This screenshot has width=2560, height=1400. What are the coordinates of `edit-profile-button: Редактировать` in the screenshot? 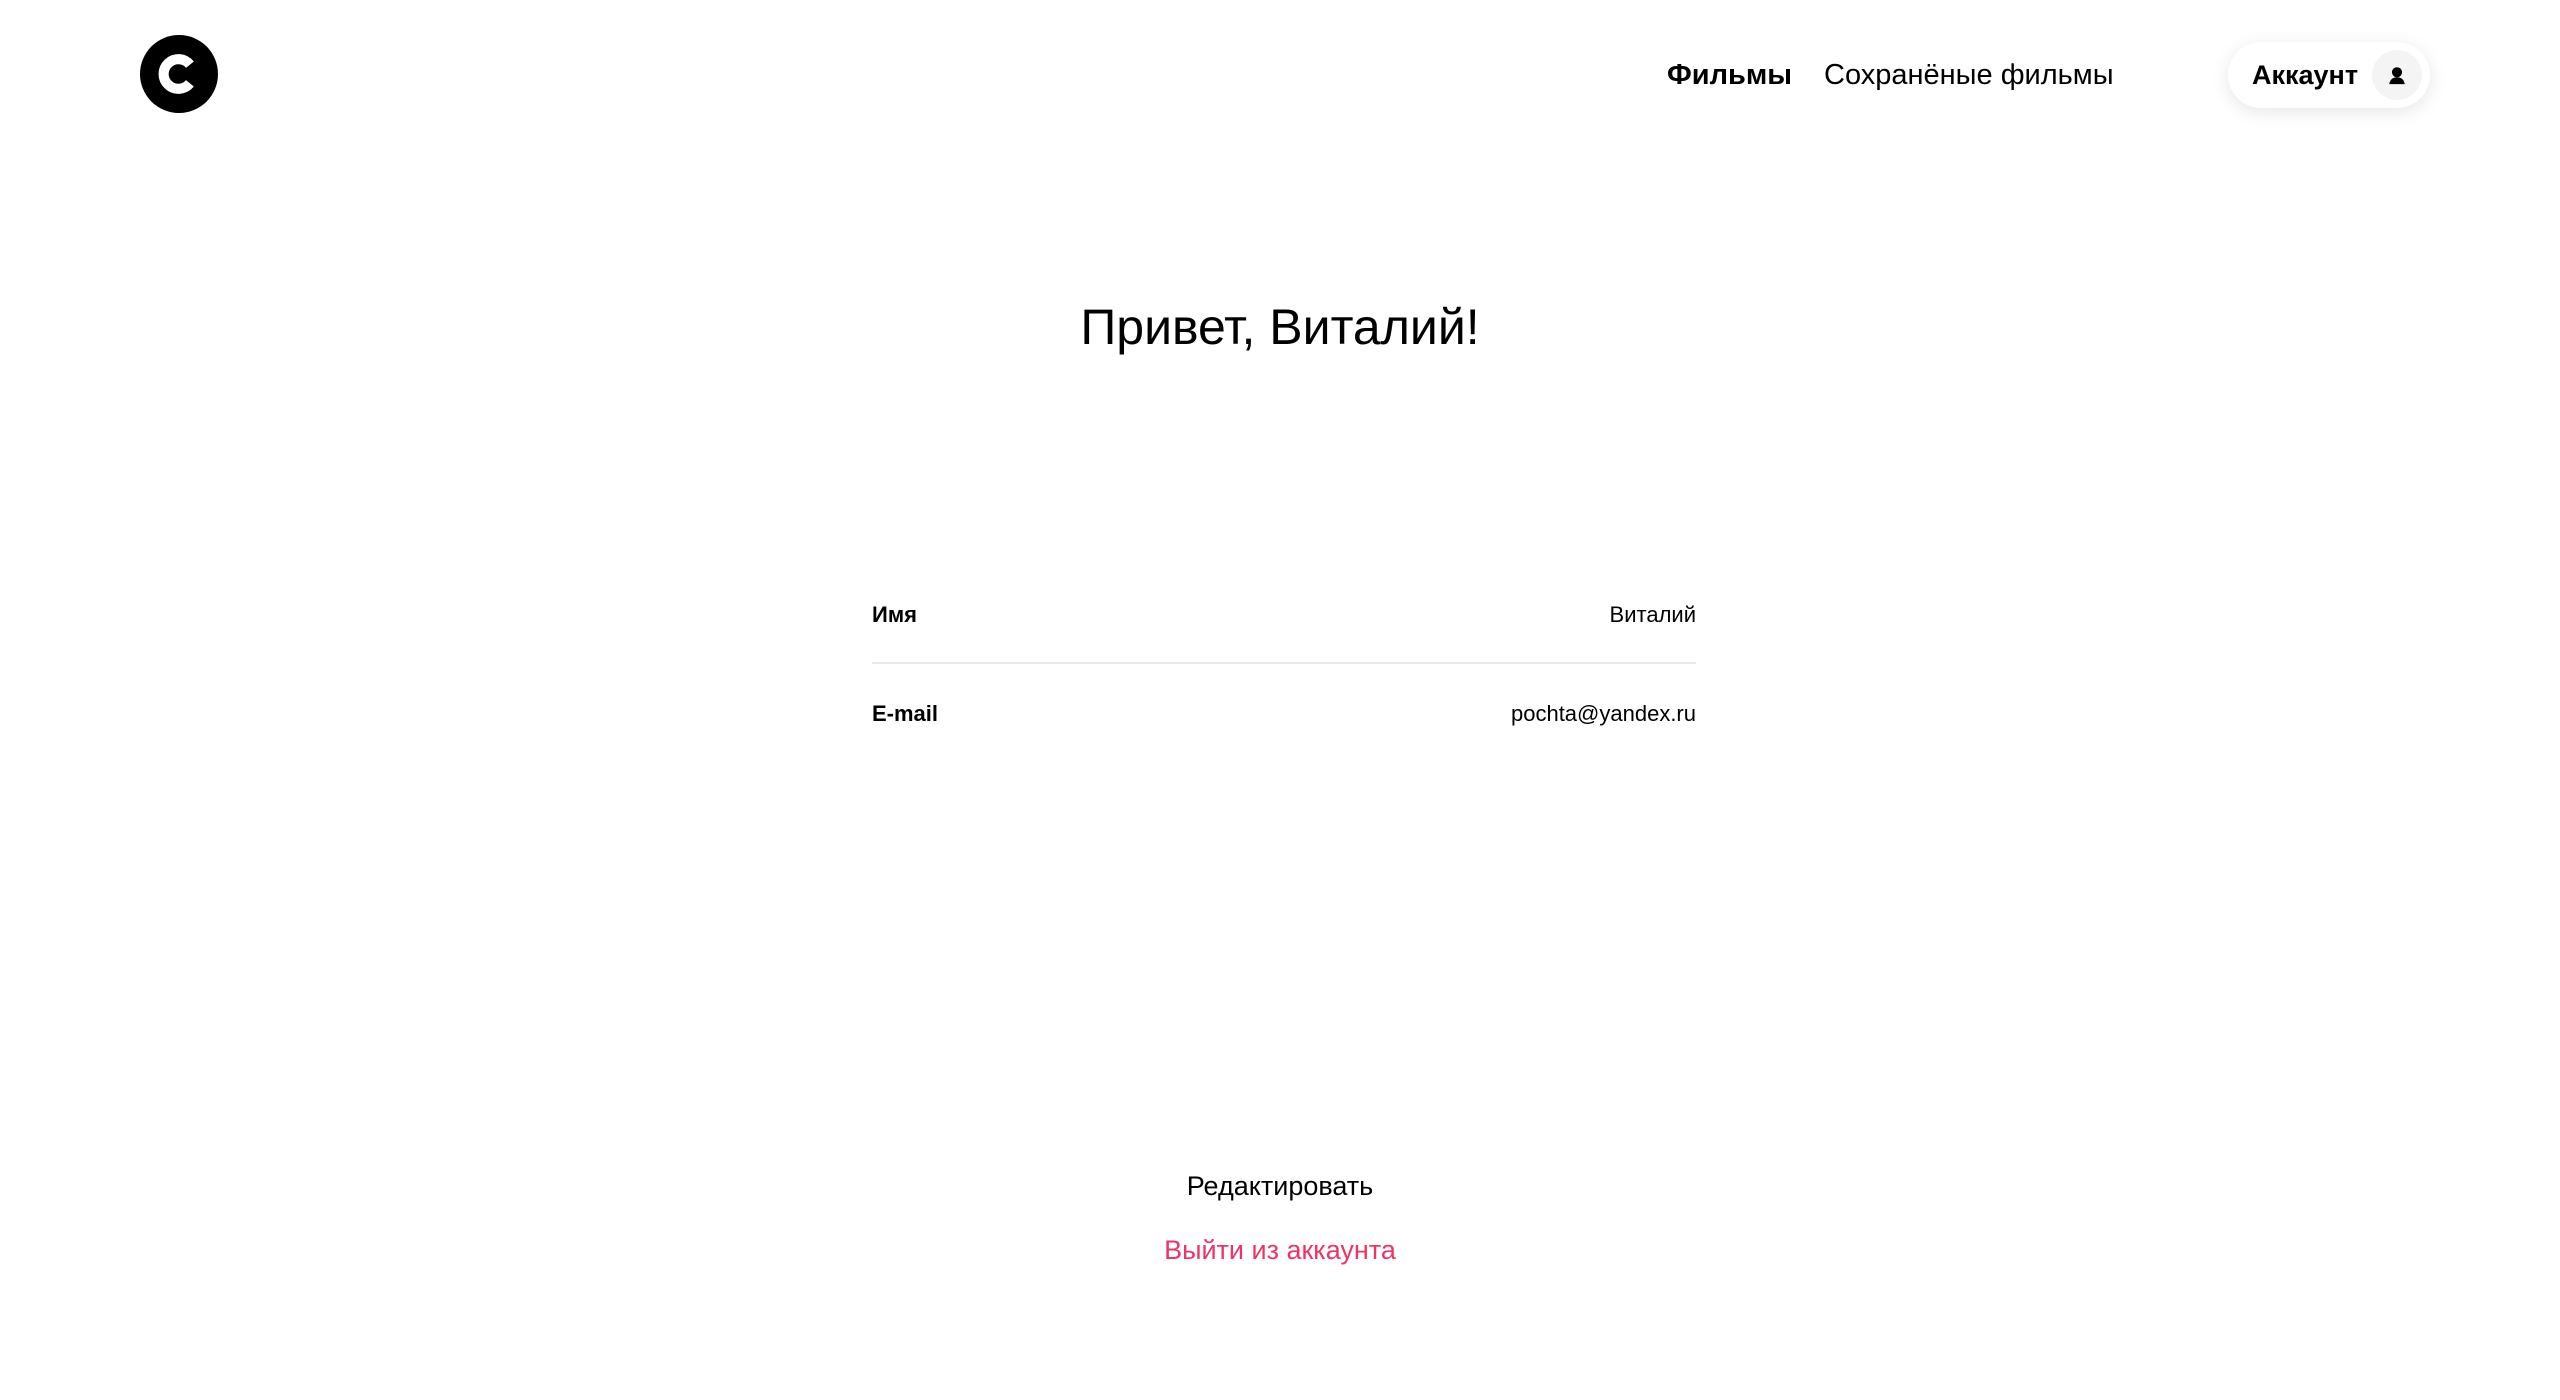 It's located at (1280, 1186).